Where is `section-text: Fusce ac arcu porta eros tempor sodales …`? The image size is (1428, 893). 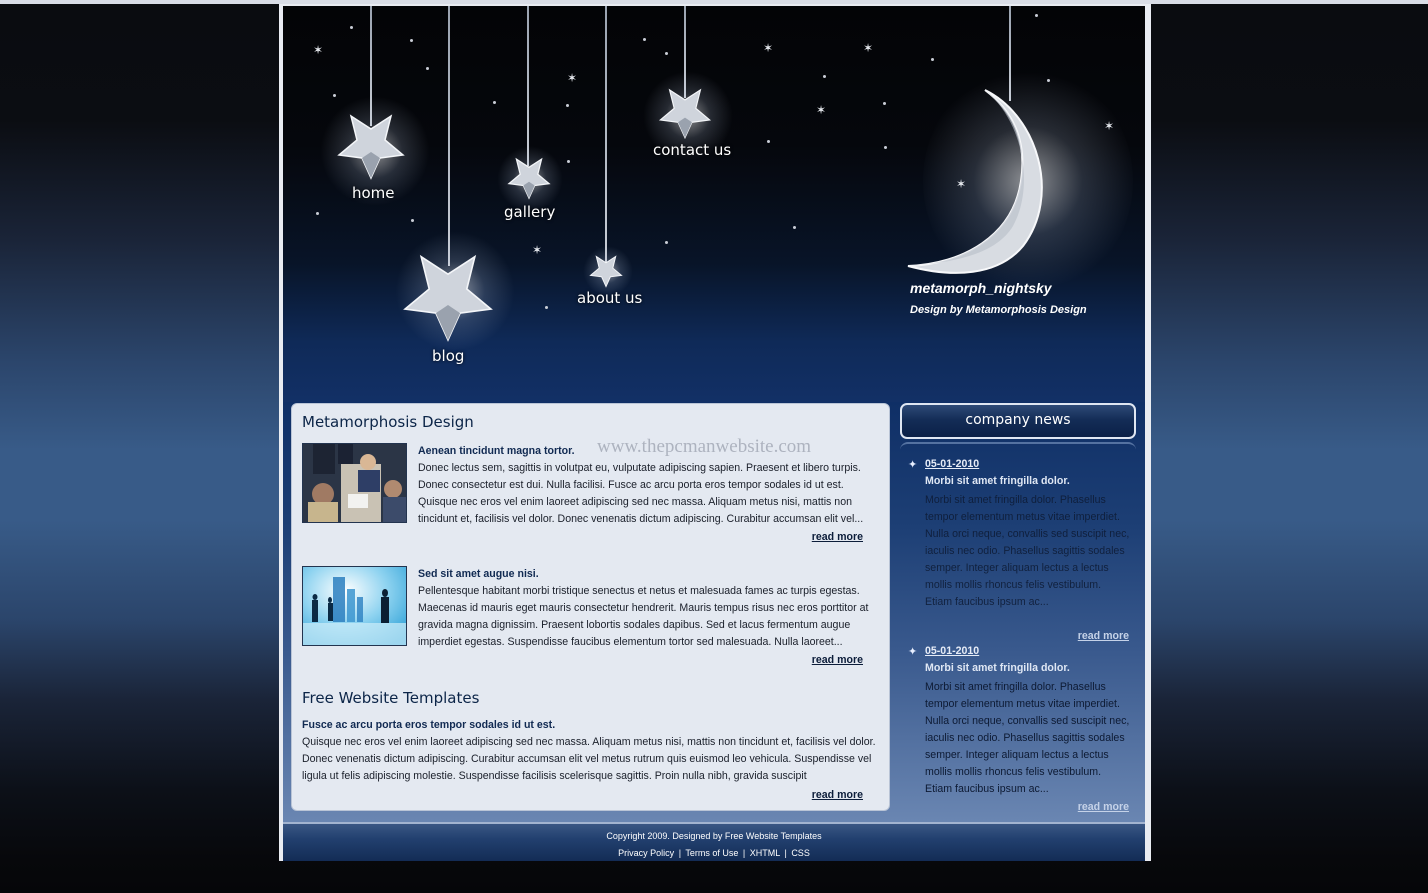 section-text: Fusce ac arcu porta eros tempor sodales … is located at coordinates (592, 751).